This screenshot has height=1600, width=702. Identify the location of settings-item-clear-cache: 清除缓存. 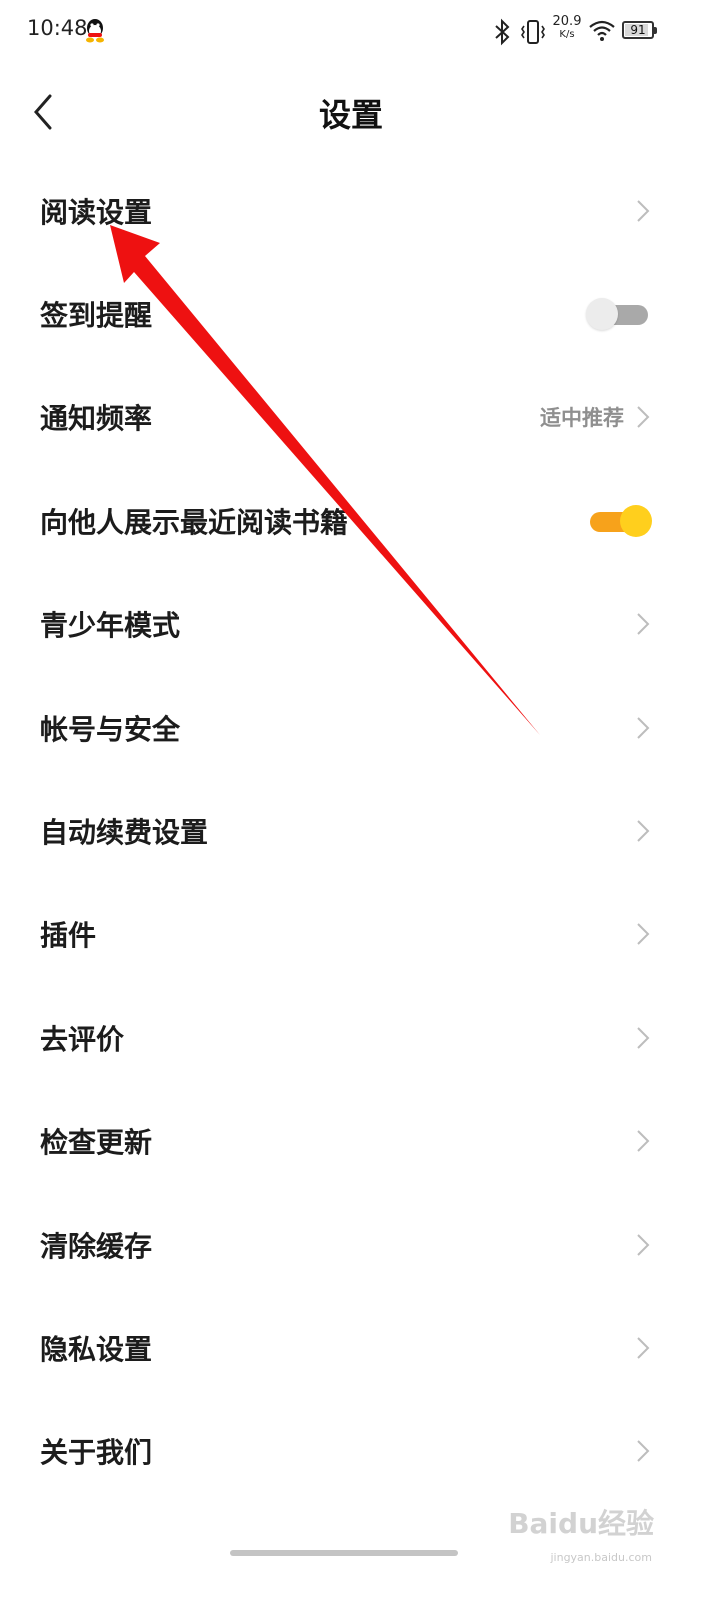
(351, 1244).